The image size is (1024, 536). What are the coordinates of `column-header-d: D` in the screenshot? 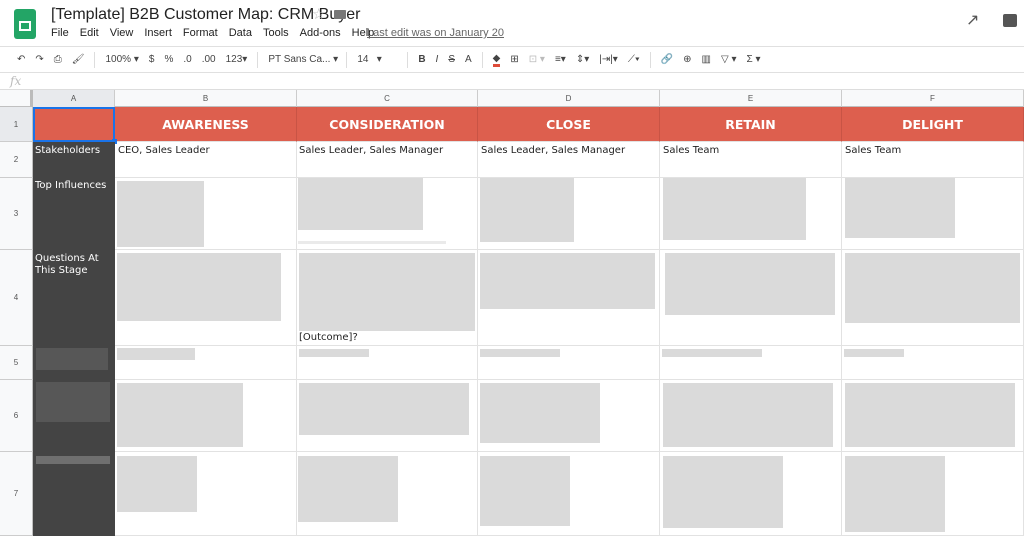 It's located at (569, 98).